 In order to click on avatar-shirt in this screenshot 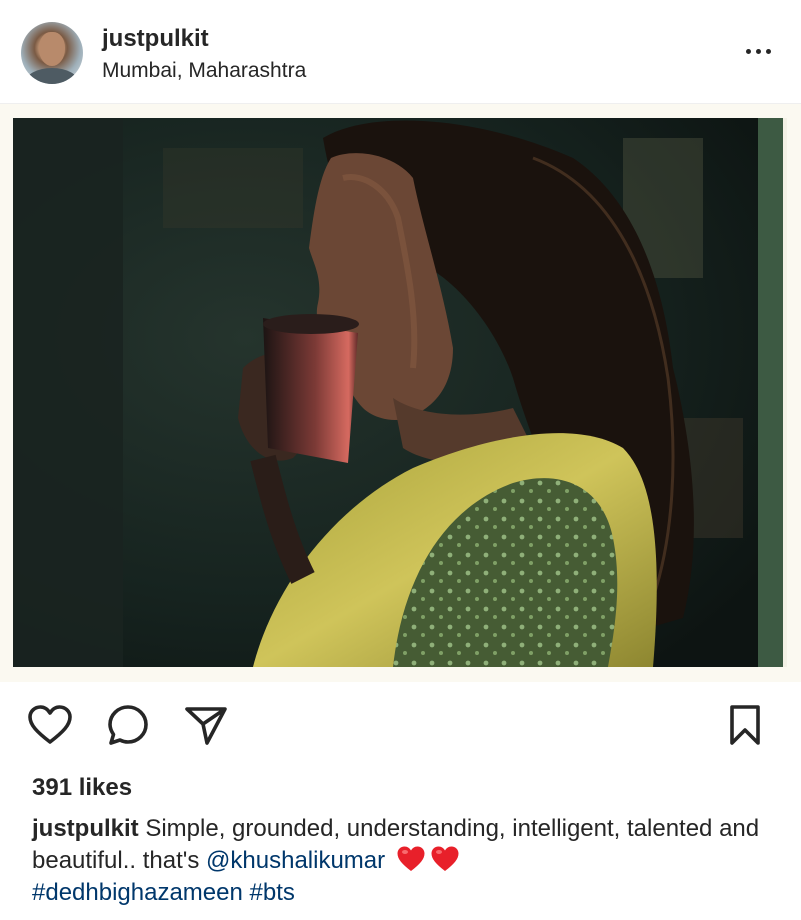, I will do `click(52, 76)`.